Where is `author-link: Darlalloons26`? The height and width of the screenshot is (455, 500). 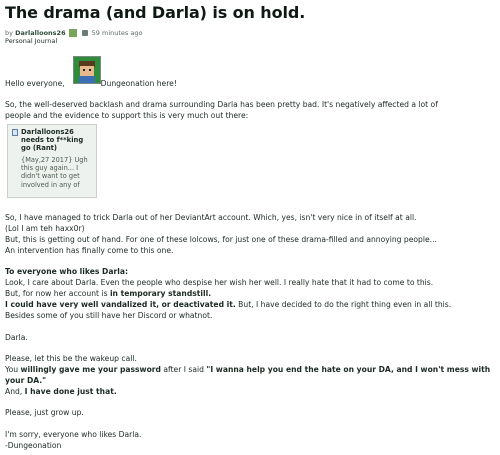
author-link: Darlalloons26 is located at coordinates (40, 33).